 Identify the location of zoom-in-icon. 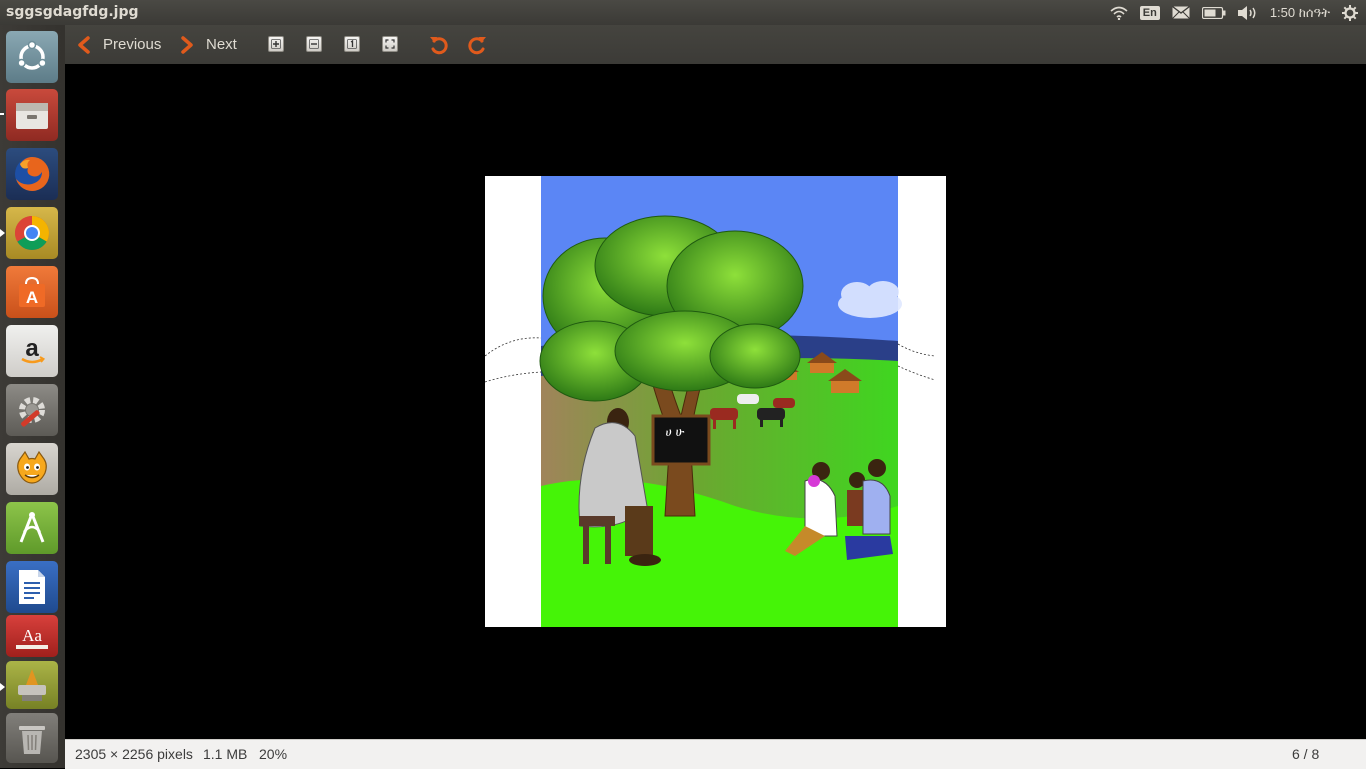
(276, 44).